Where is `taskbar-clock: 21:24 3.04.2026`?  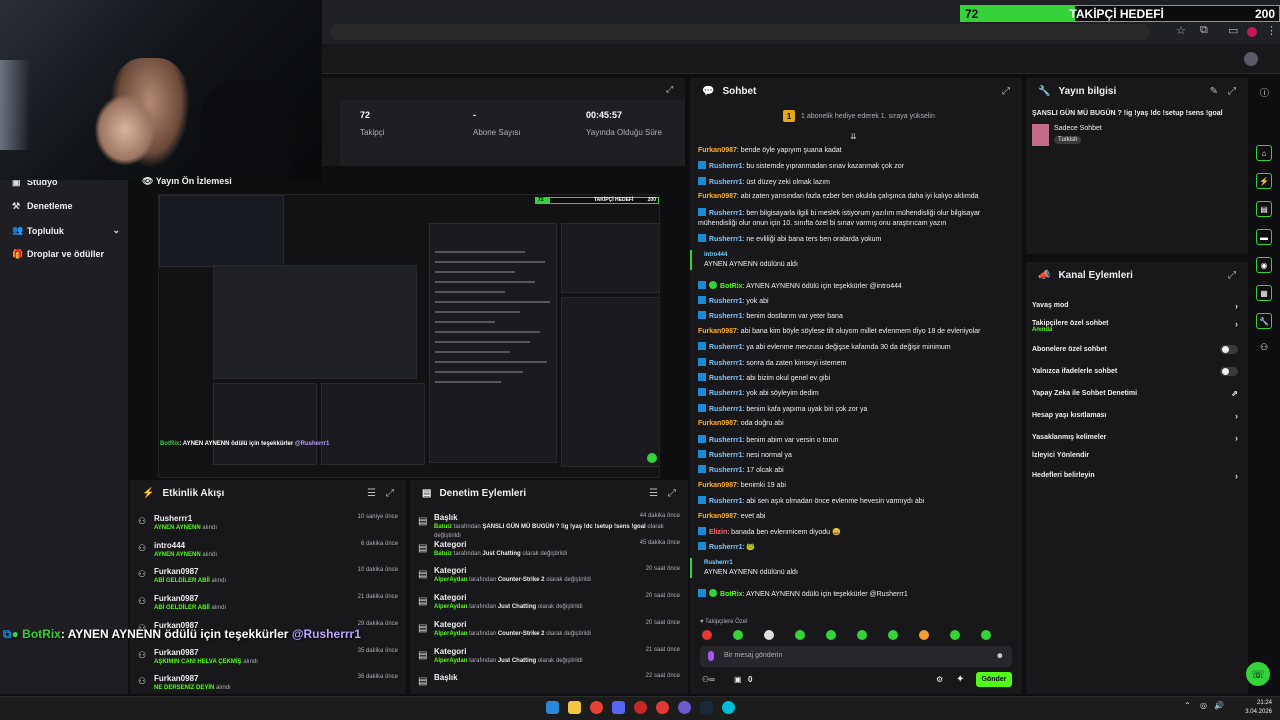 taskbar-clock: 21:24 3.04.2026 is located at coordinates (1258, 708).